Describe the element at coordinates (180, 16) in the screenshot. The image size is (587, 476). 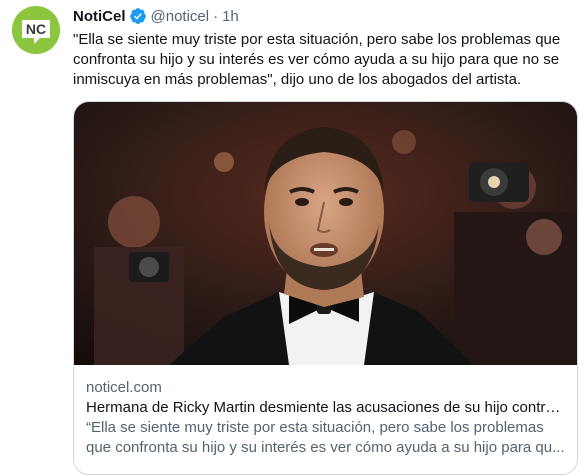
I see `author-handle: @noticel` at that location.